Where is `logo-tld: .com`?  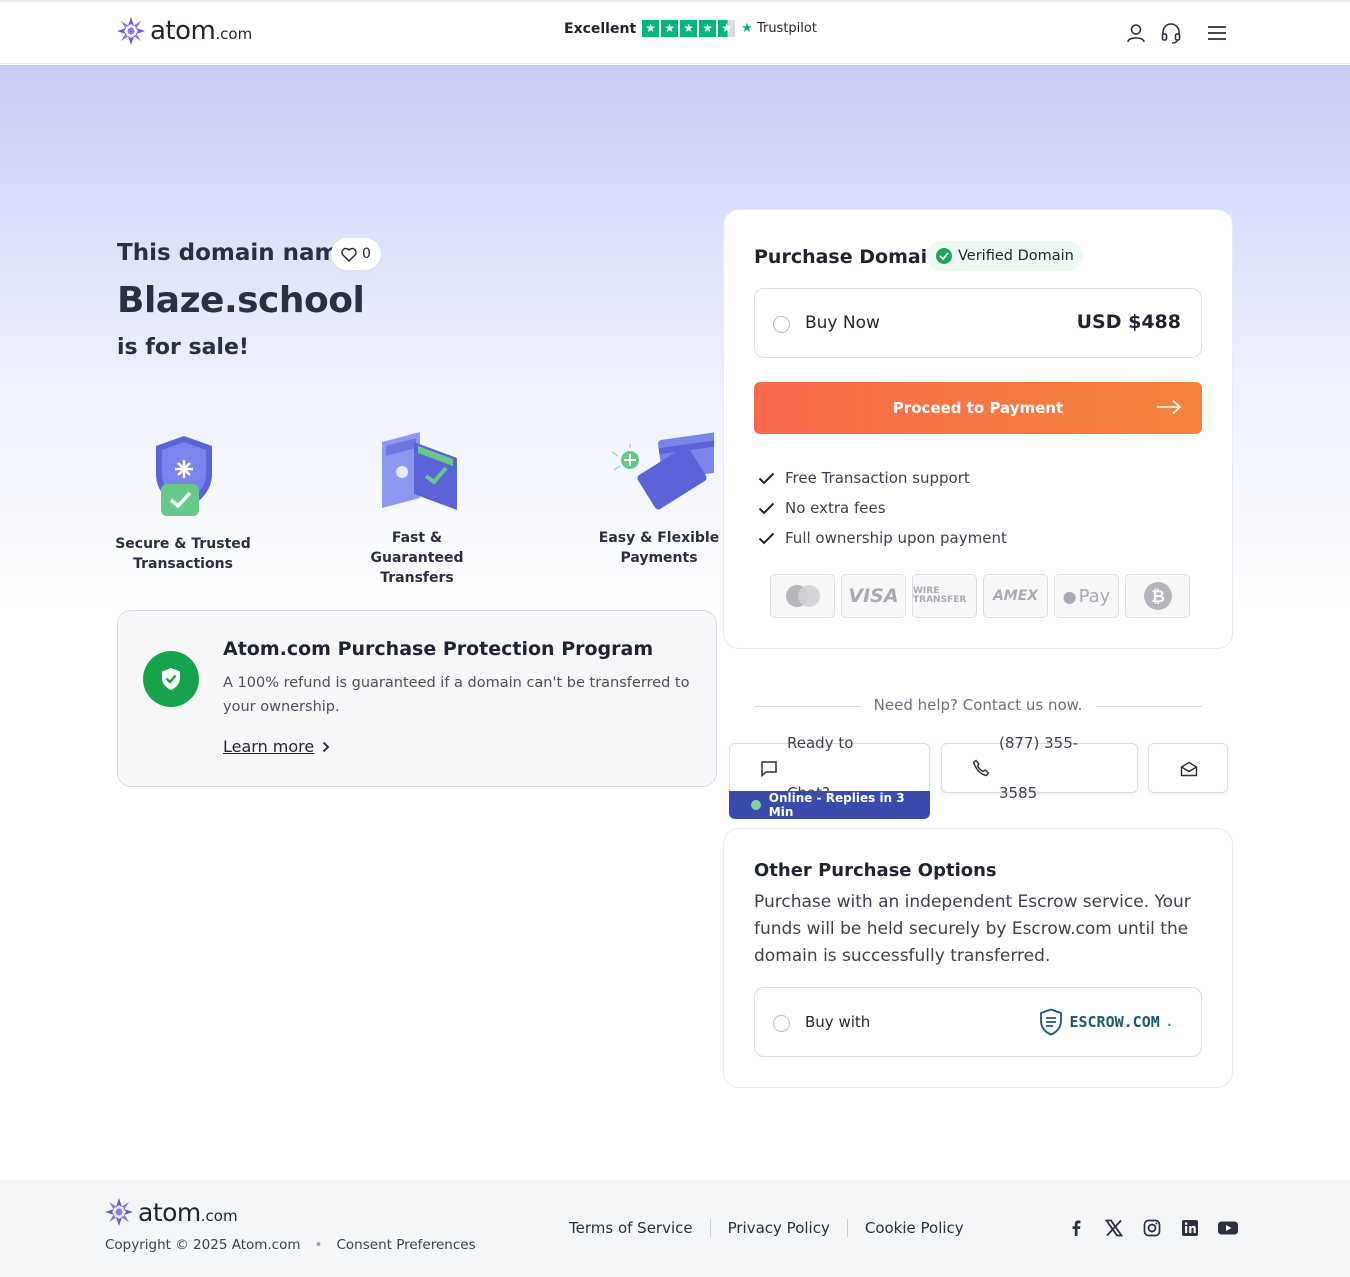 logo-tld: .com is located at coordinates (234, 34).